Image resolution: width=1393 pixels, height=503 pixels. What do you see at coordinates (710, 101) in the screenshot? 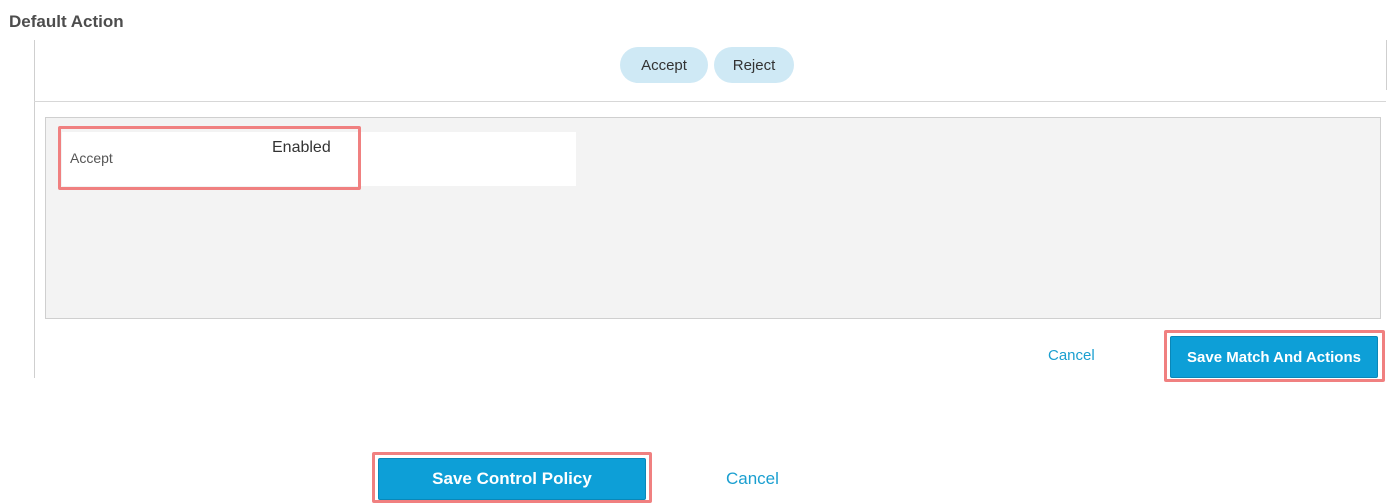
I see `section-divider` at bounding box center [710, 101].